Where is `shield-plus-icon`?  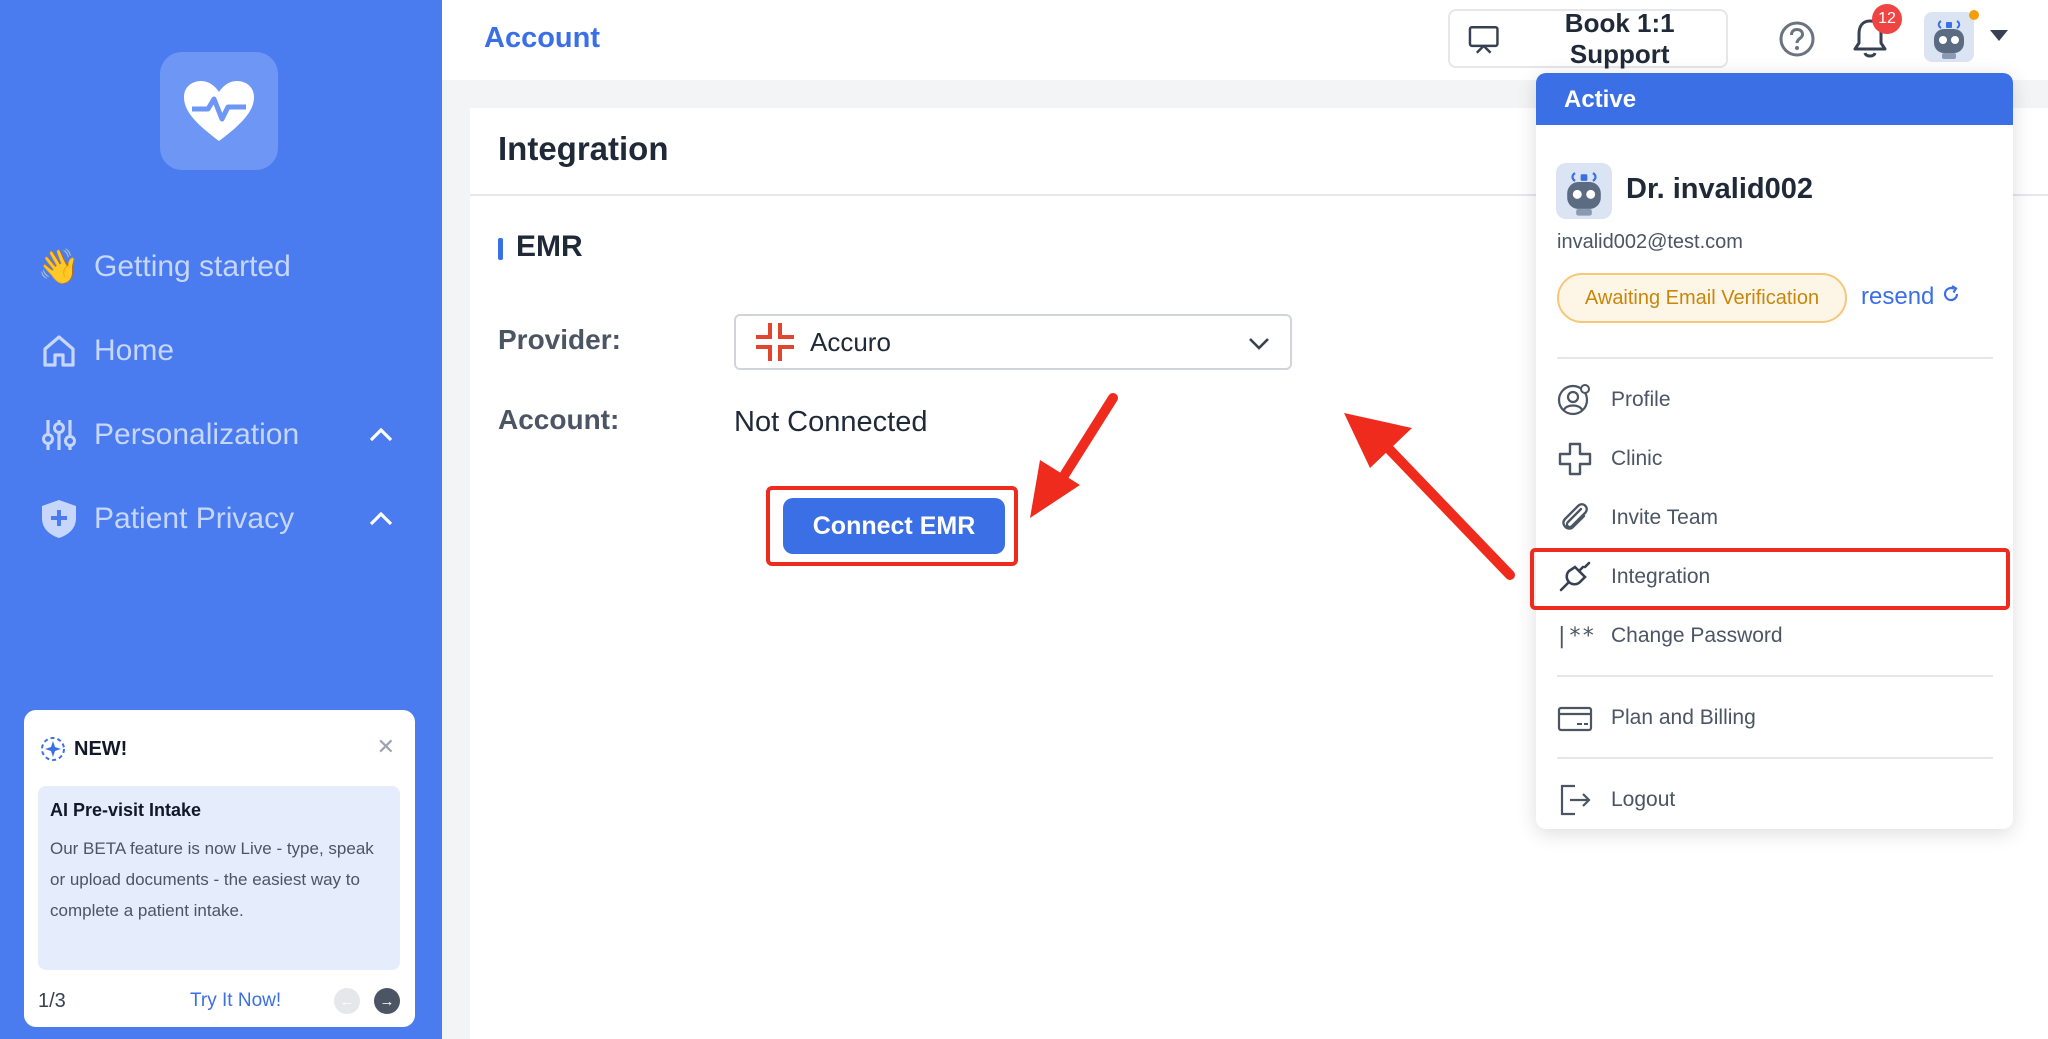 shield-plus-icon is located at coordinates (59, 519).